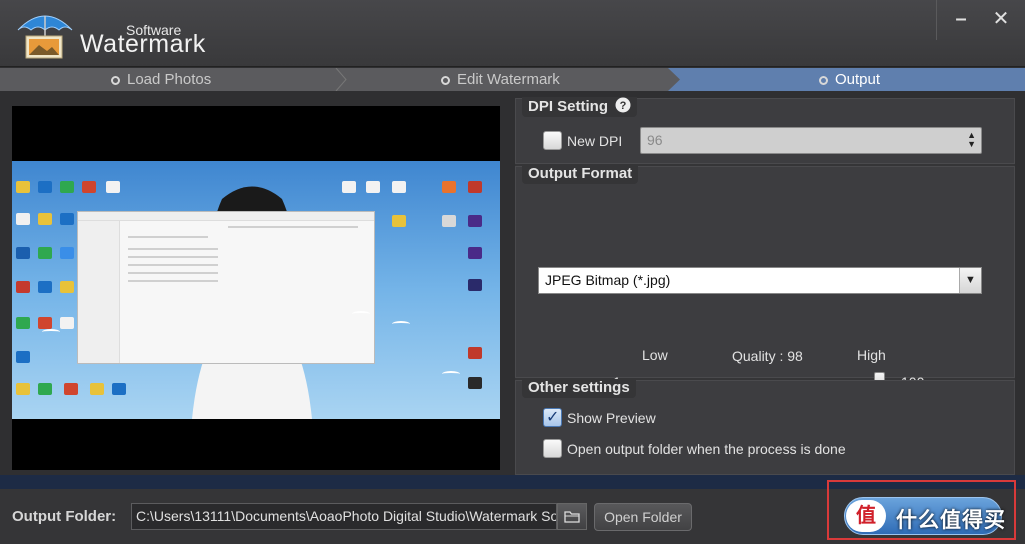 The image size is (1025, 544). What do you see at coordinates (921, 510) in the screenshot?
I see `highlight-annotation-box` at bounding box center [921, 510].